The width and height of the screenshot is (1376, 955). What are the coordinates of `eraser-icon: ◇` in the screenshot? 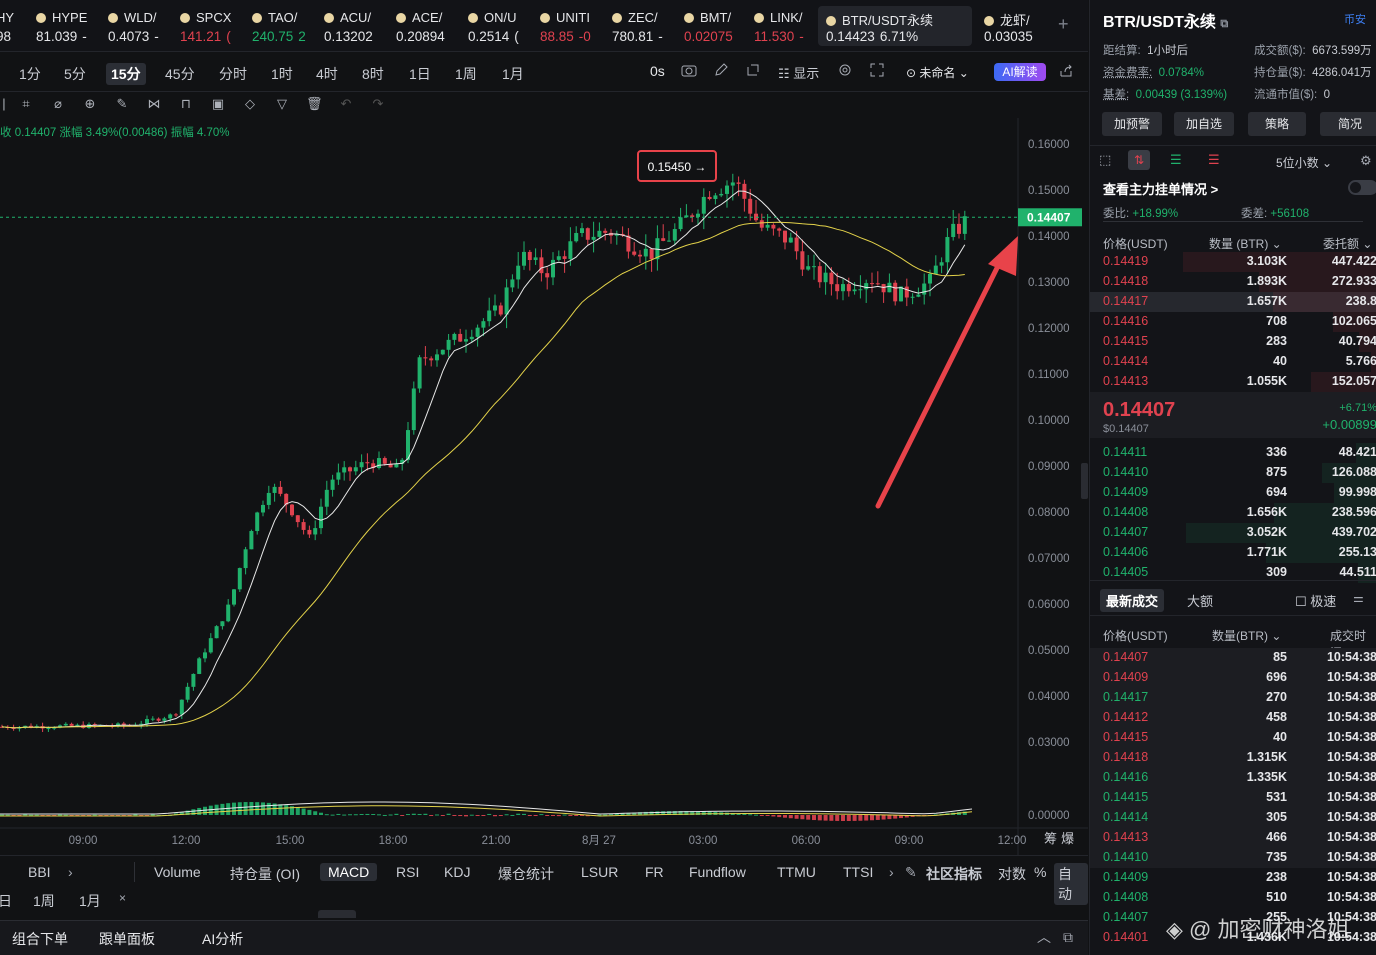 It's located at (250, 104).